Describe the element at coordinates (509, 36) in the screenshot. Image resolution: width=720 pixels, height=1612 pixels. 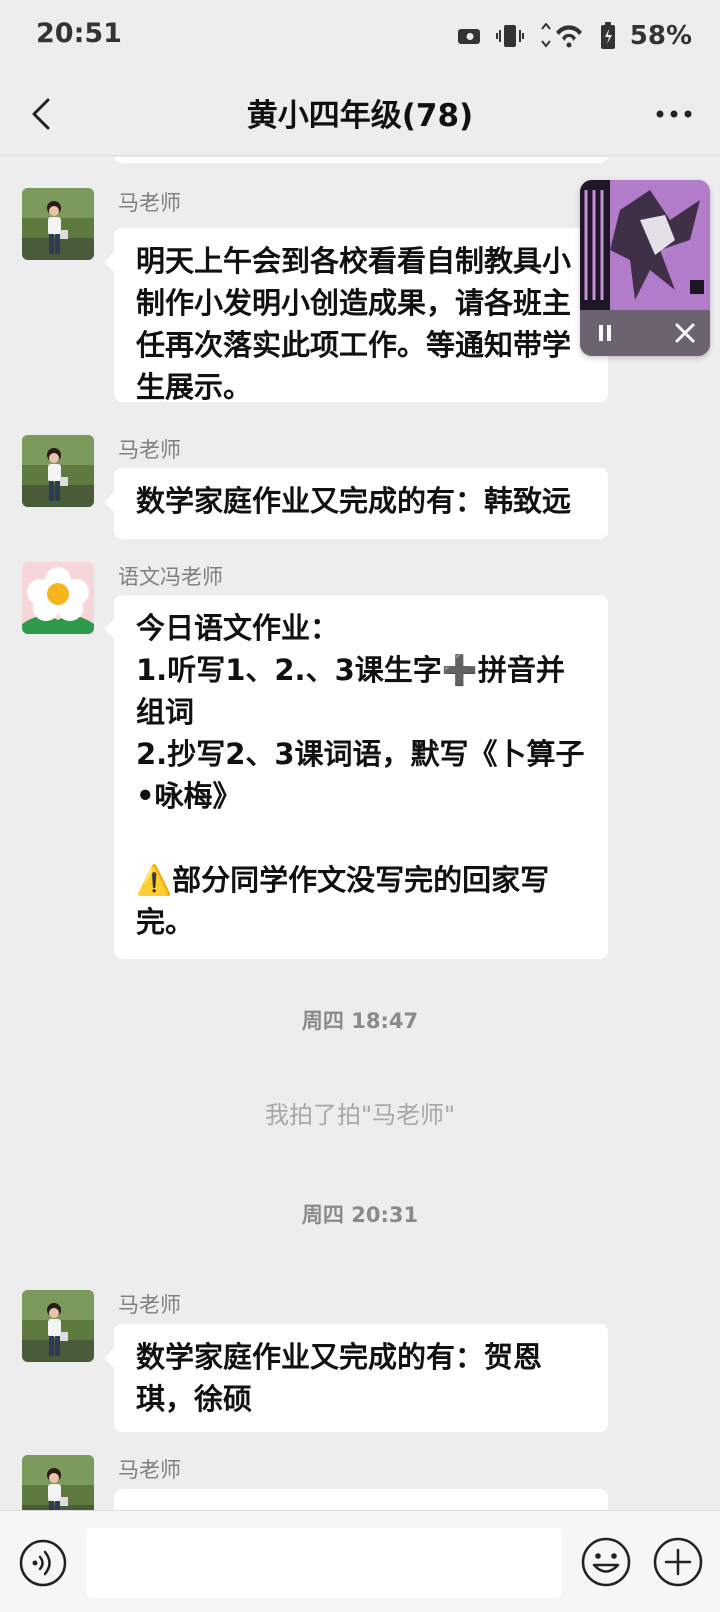
I see `vibrate-icon` at that location.